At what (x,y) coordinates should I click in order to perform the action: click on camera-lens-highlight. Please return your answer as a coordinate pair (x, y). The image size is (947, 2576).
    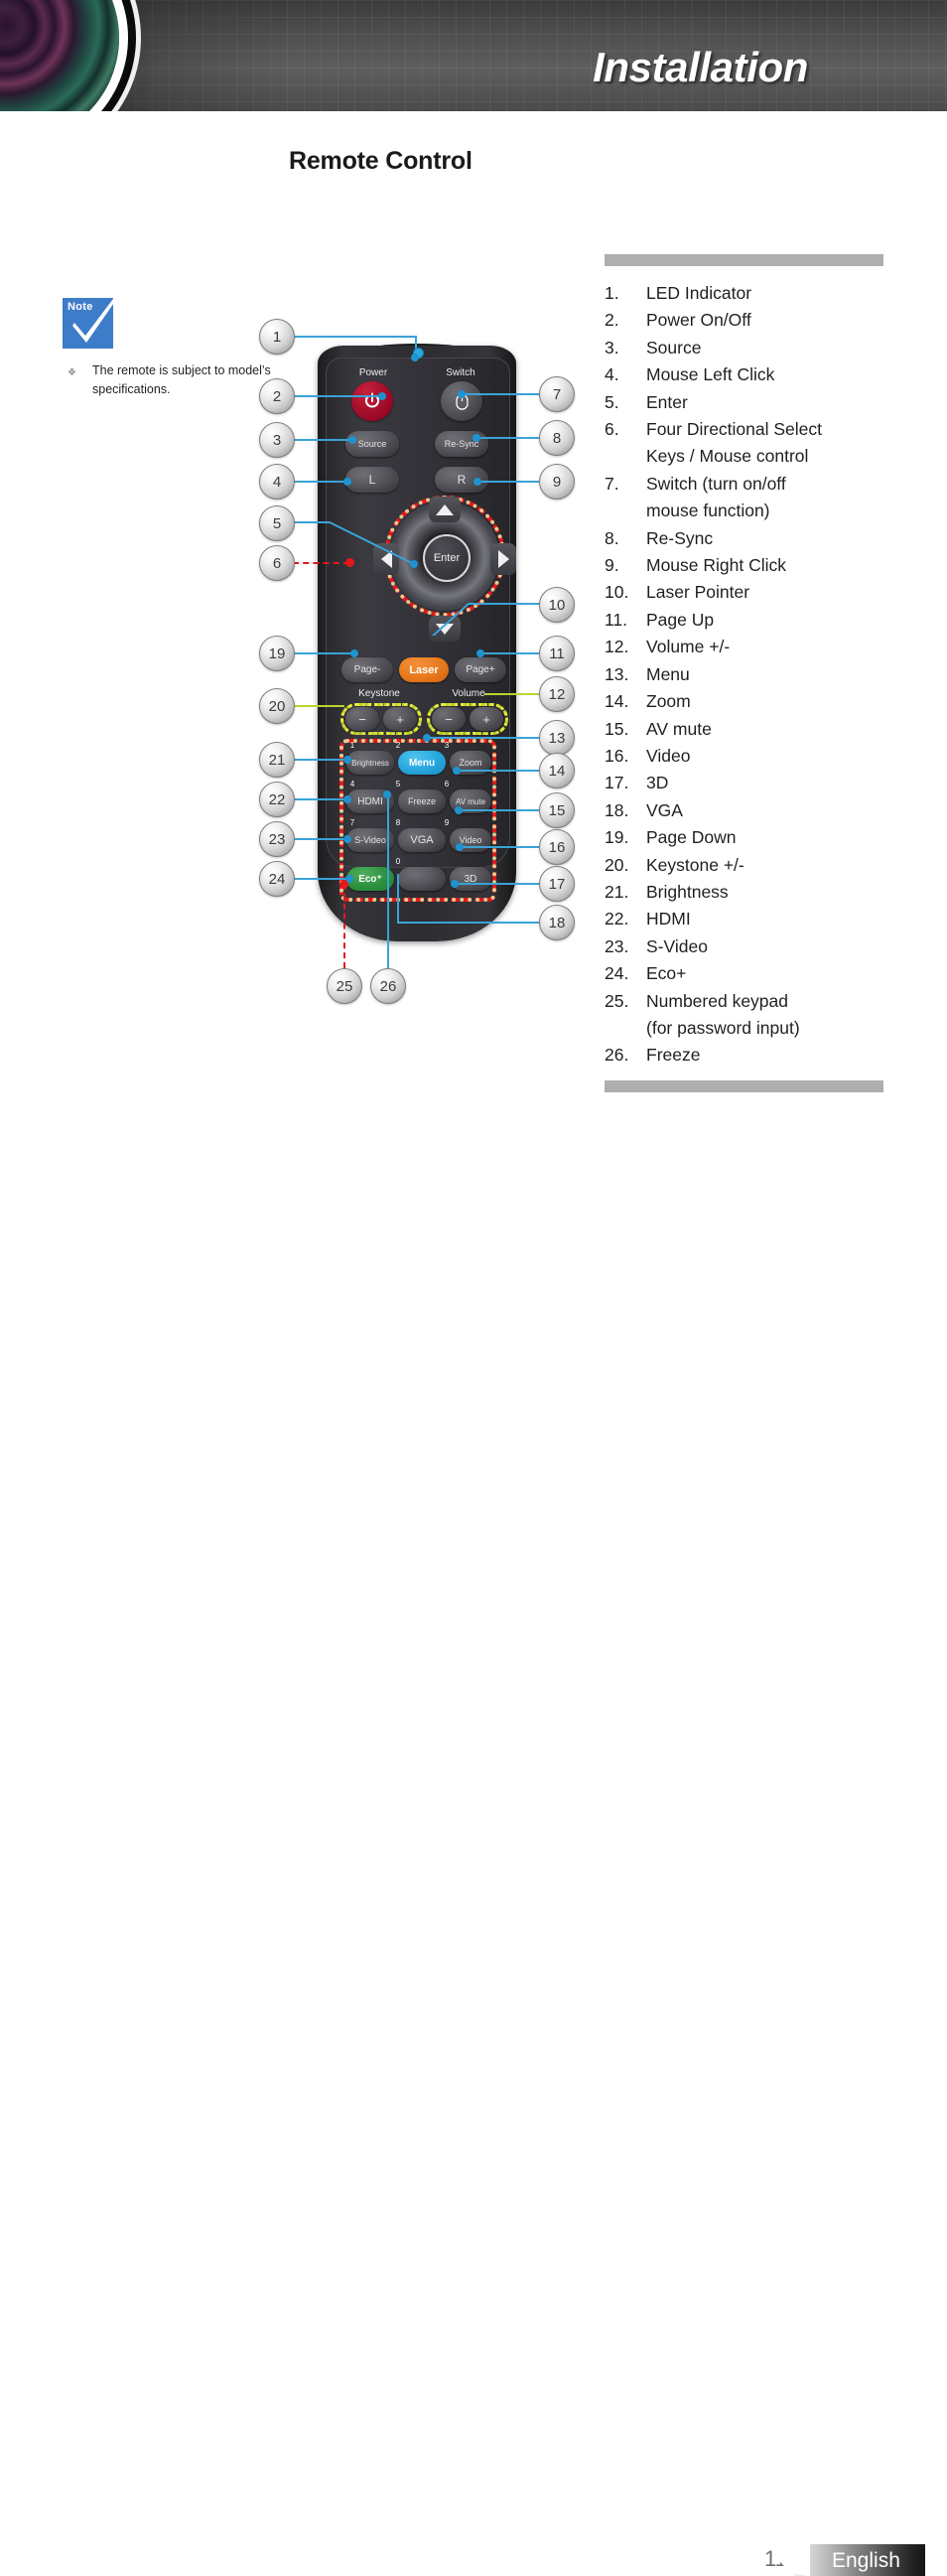
    Looking at the image, I should click on (60, 56).